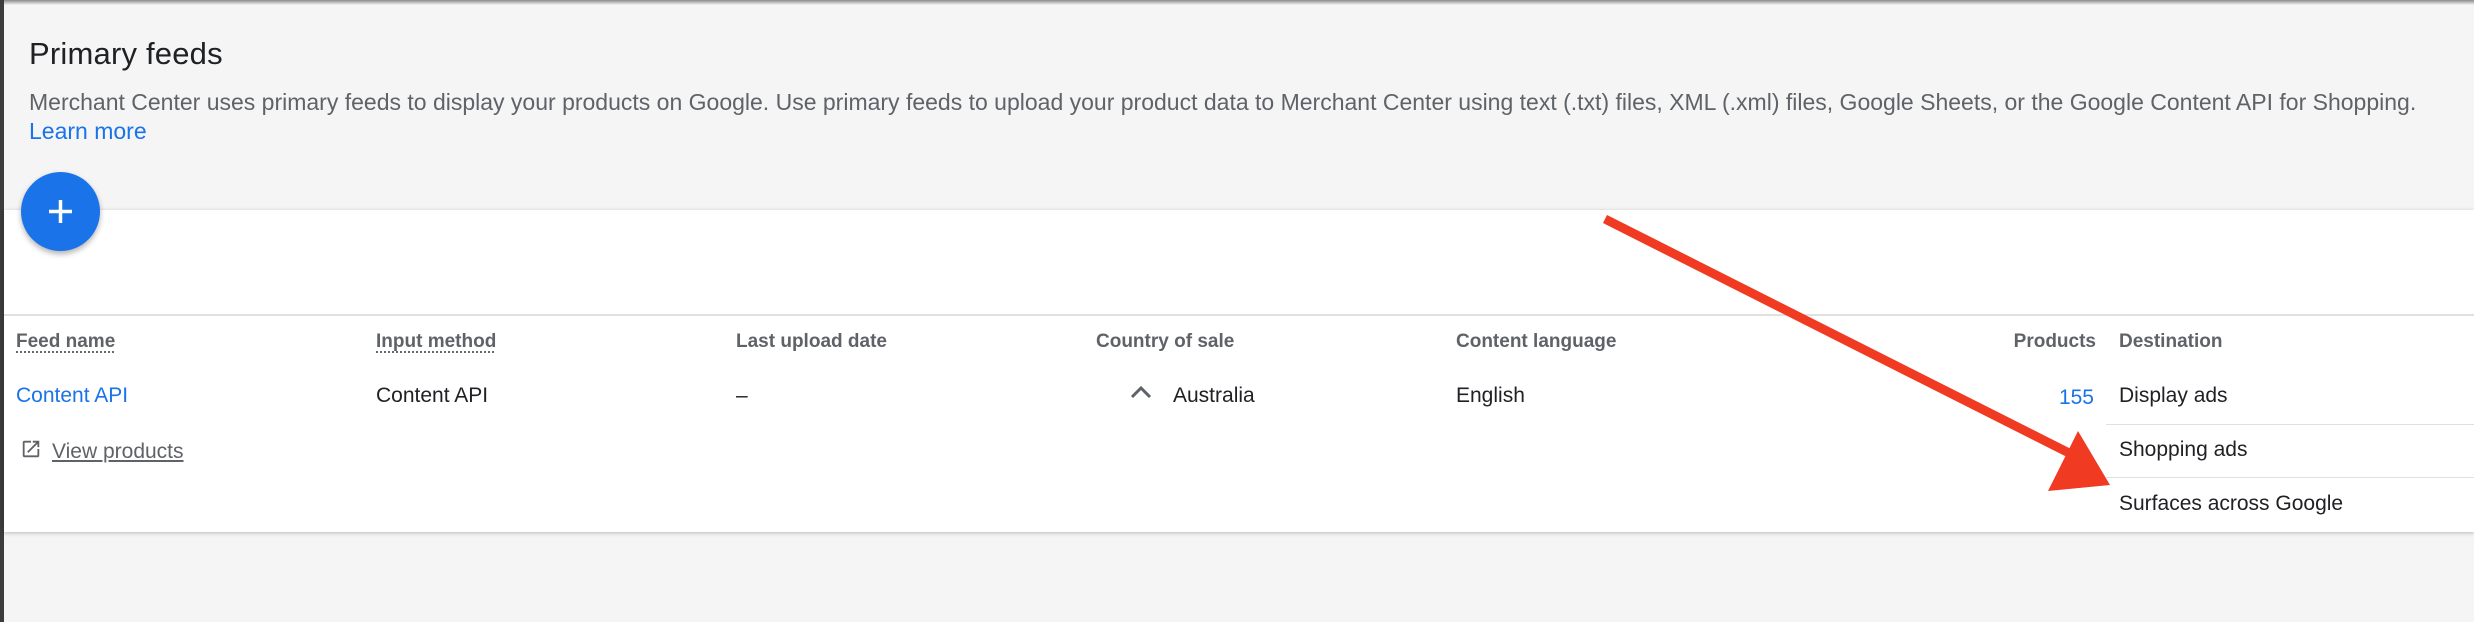 This screenshot has height=622, width=2474. Describe the element at coordinates (65, 342) in the screenshot. I see `column-header-feed-name: Feed name` at that location.